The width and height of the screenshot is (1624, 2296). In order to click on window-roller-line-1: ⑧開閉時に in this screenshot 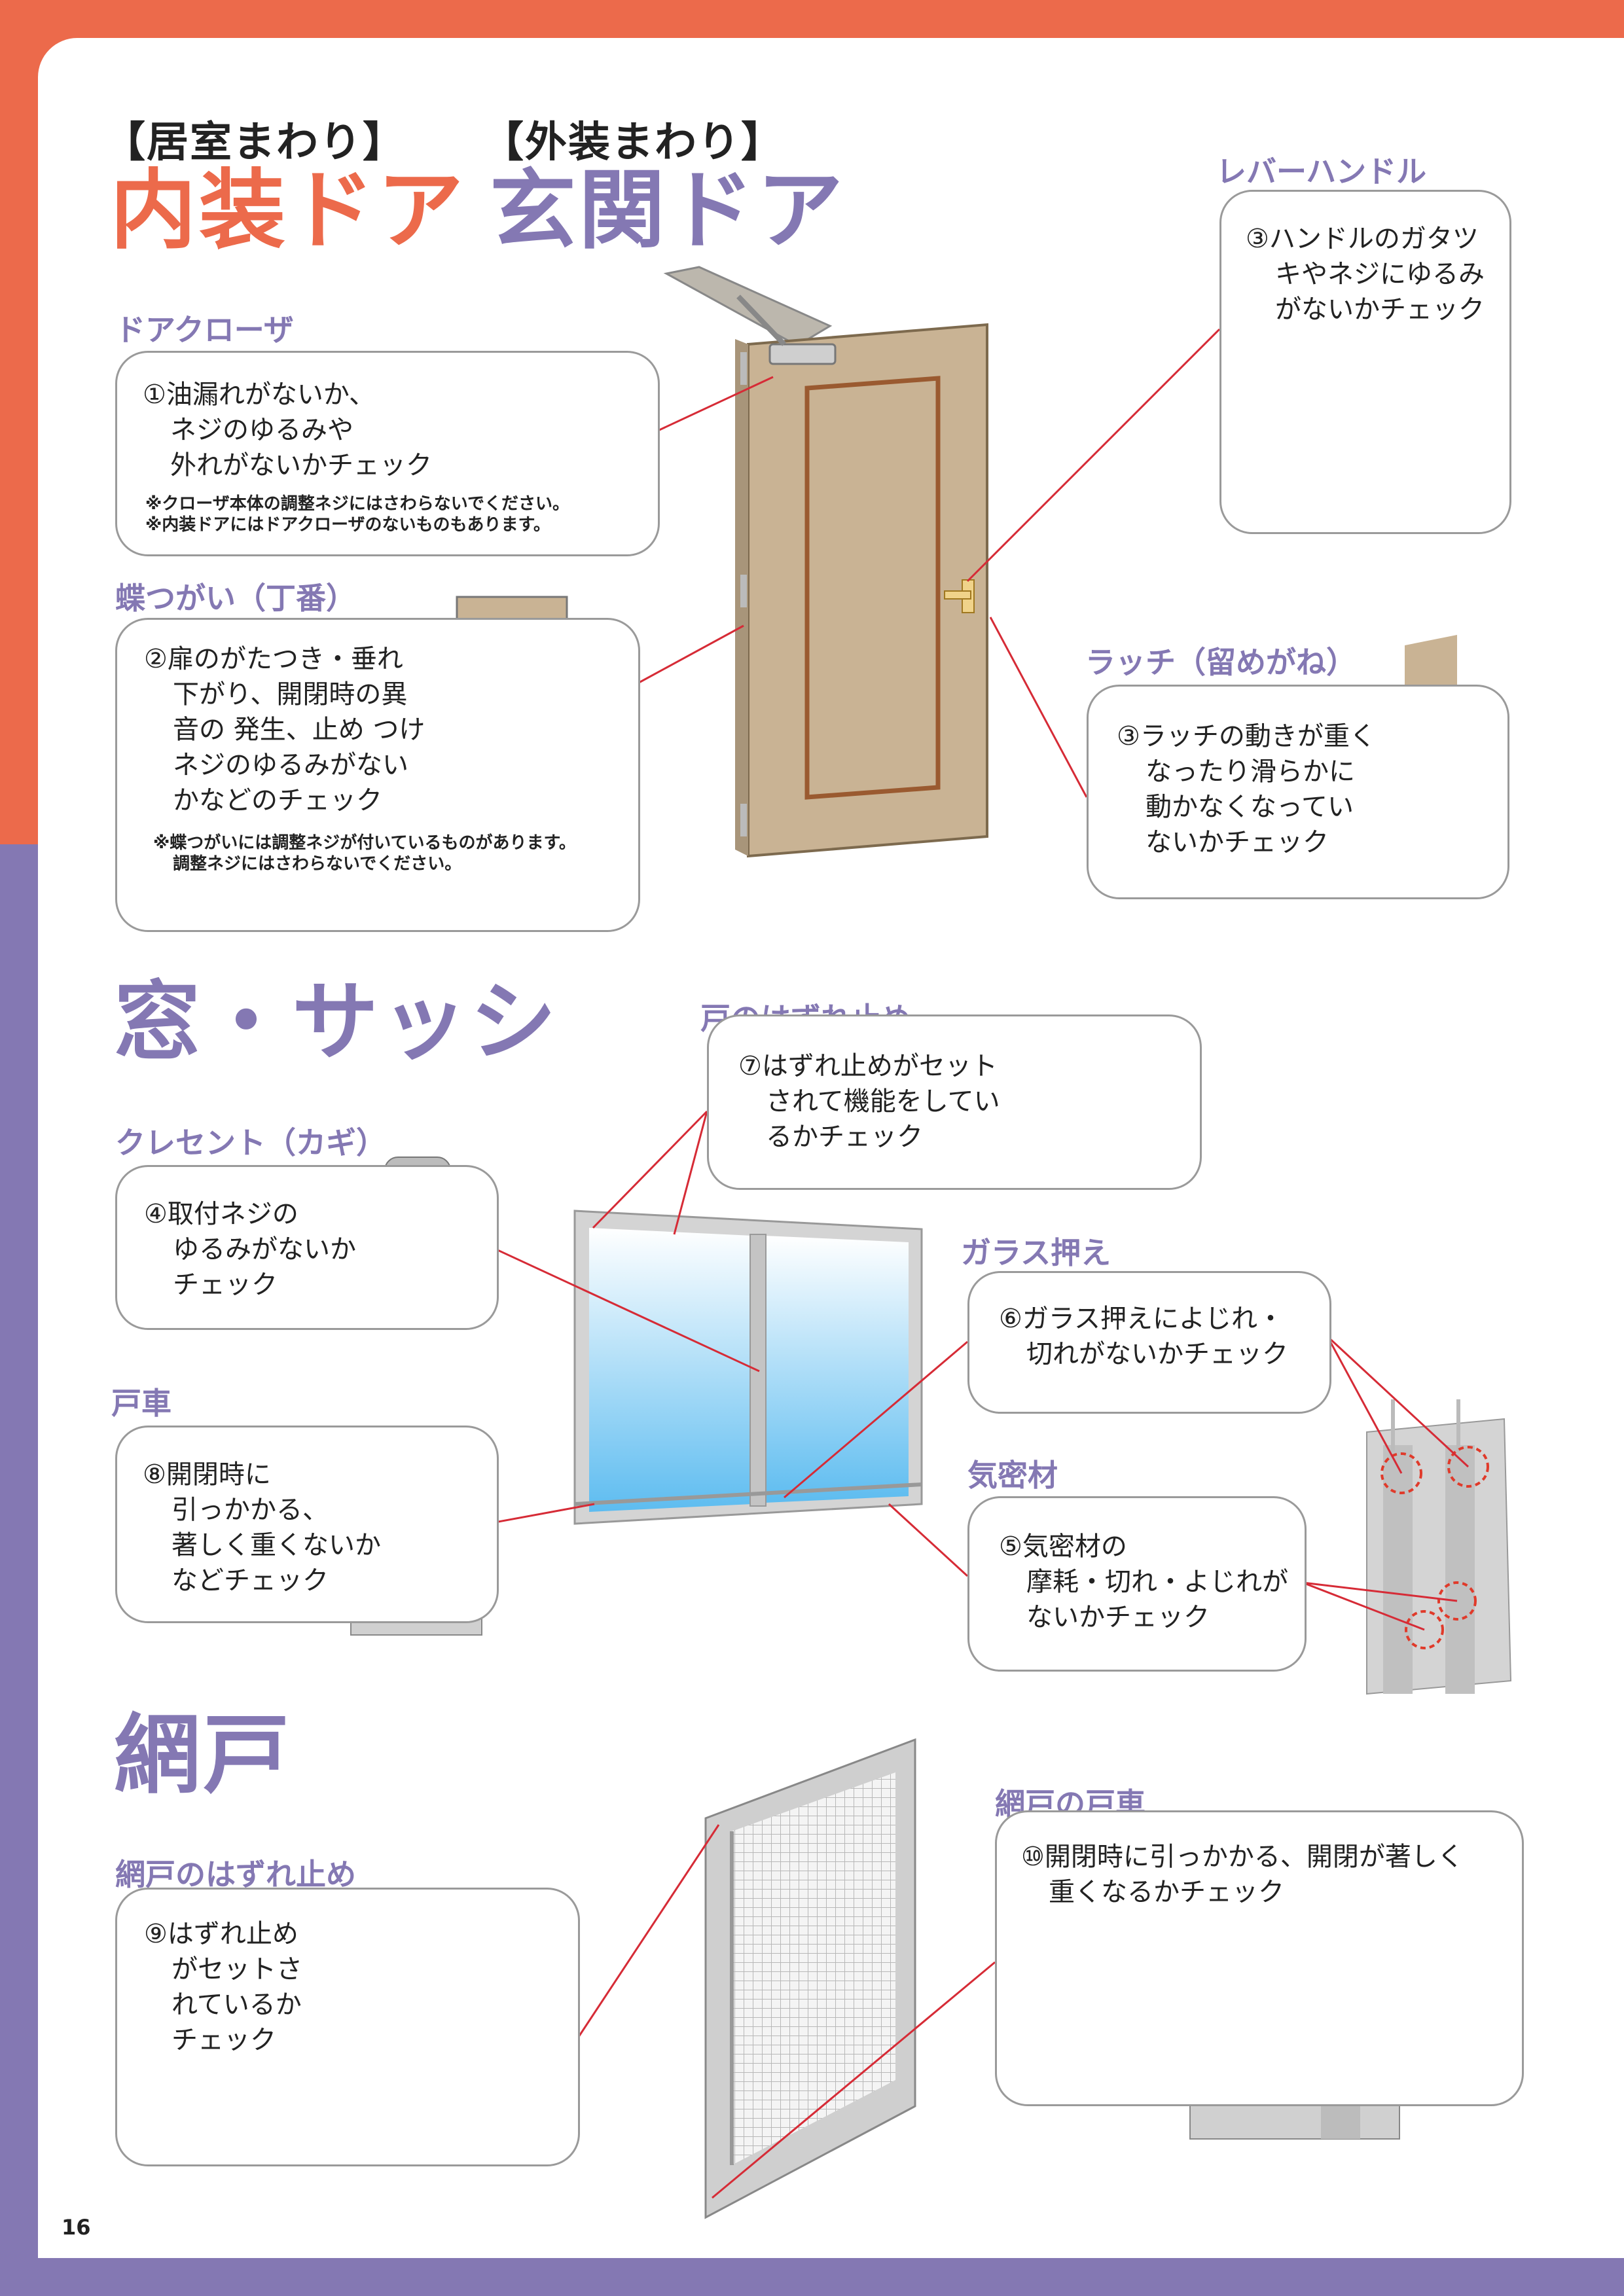, I will do `click(207, 1475)`.